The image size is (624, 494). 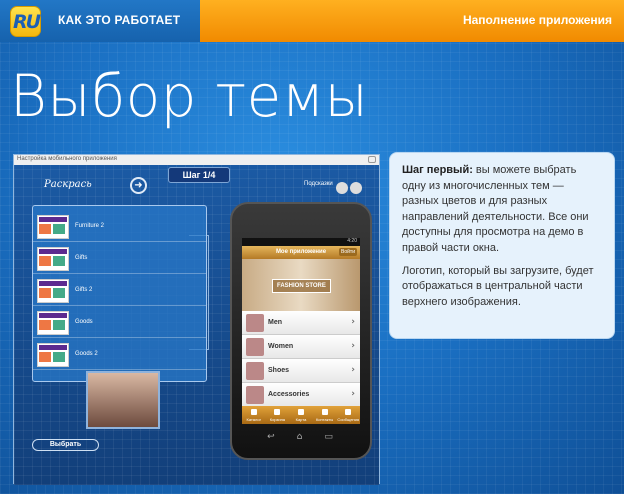 I want to click on color-label: Раскрась, so click(x=68, y=184).